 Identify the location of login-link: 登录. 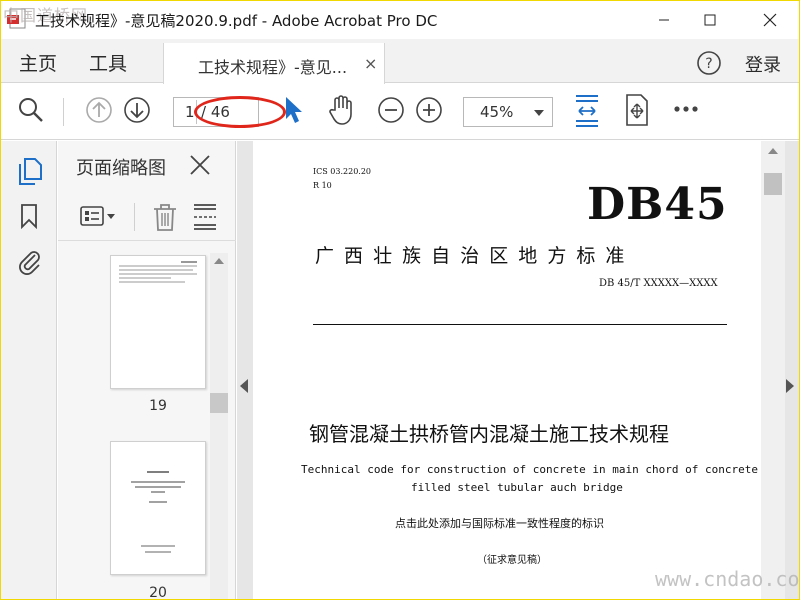
(763, 64).